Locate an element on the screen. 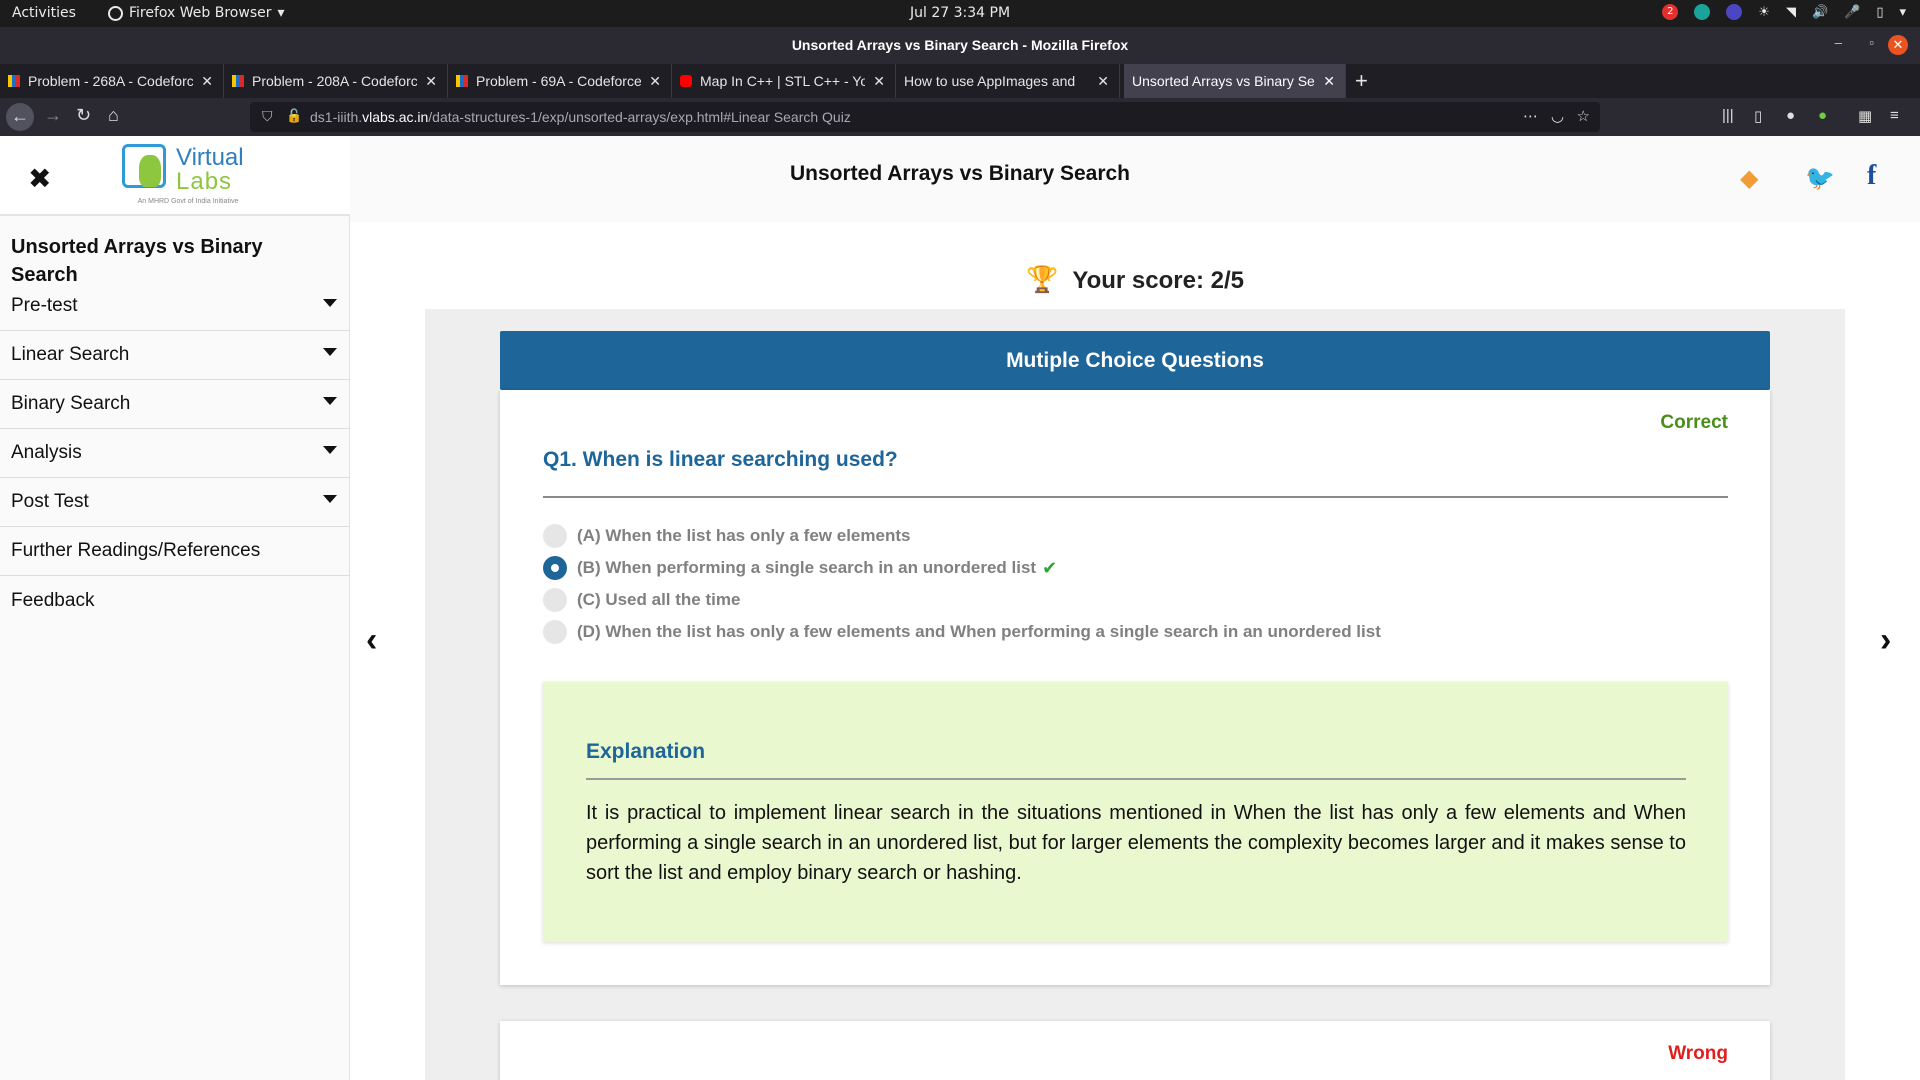 This screenshot has height=1080, width=1920. gitlab-icon: ◆ is located at coordinates (1749, 178).